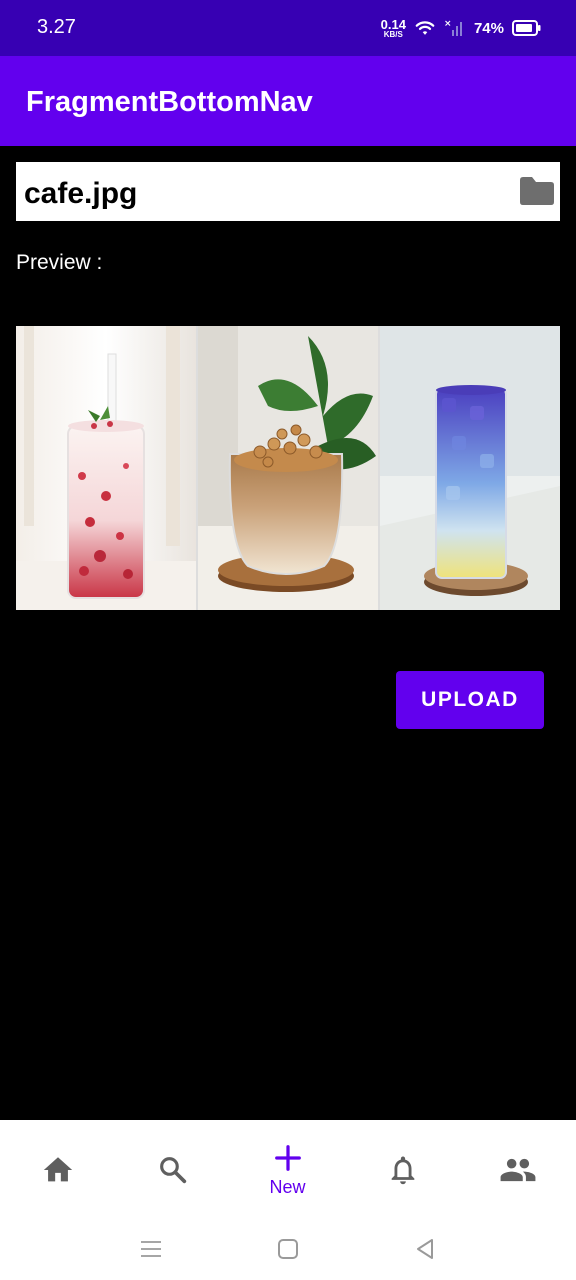 The width and height of the screenshot is (576, 1280). What do you see at coordinates (151, 1249) in the screenshot?
I see `menu-icon` at bounding box center [151, 1249].